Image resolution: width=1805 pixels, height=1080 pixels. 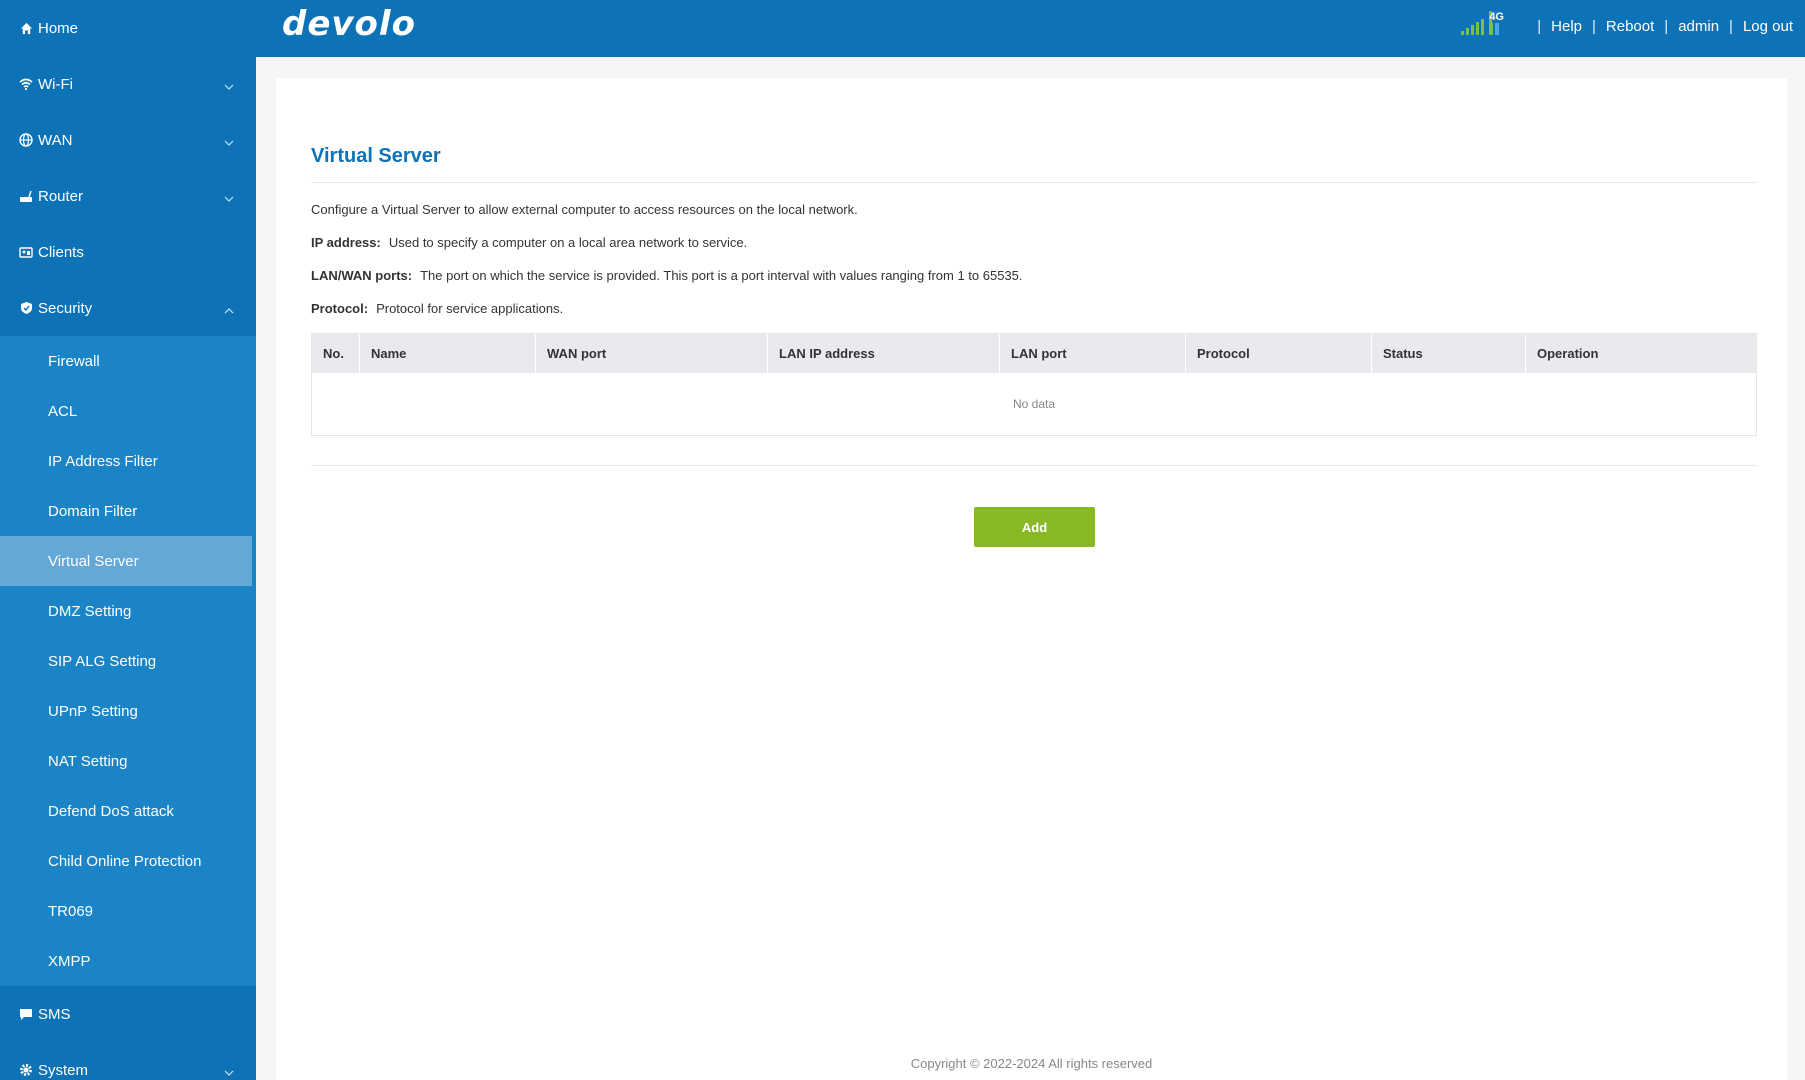 What do you see at coordinates (26, 196) in the screenshot?
I see `router-icon` at bounding box center [26, 196].